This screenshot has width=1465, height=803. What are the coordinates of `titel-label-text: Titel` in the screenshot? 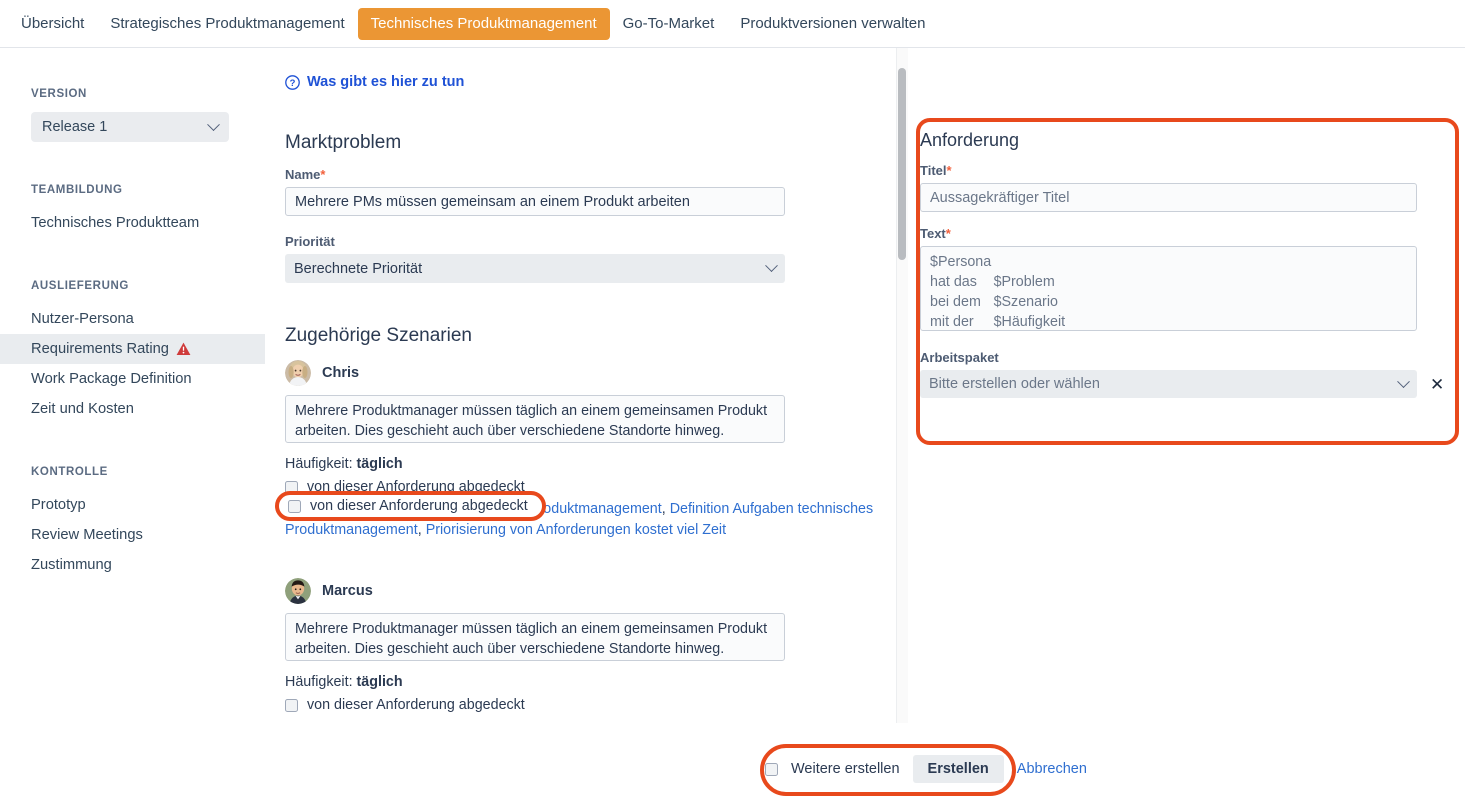 It's located at (933, 170).